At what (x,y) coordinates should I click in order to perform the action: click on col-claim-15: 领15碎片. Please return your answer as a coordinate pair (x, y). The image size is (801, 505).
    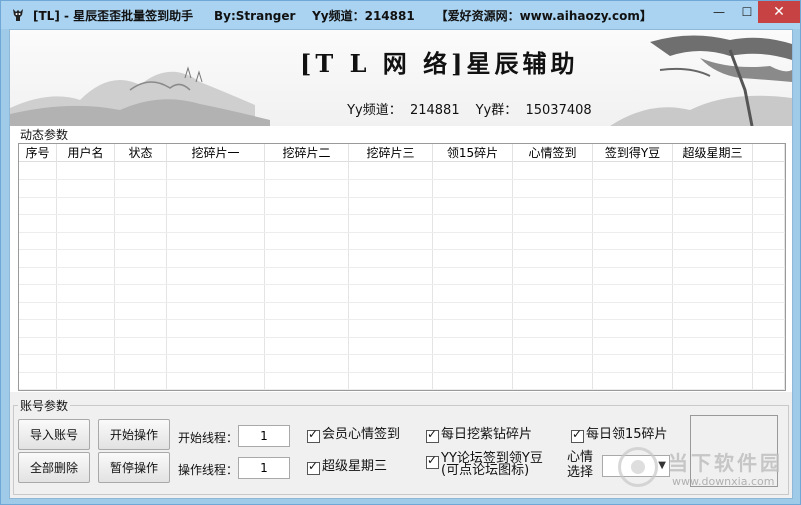
    Looking at the image, I should click on (473, 153).